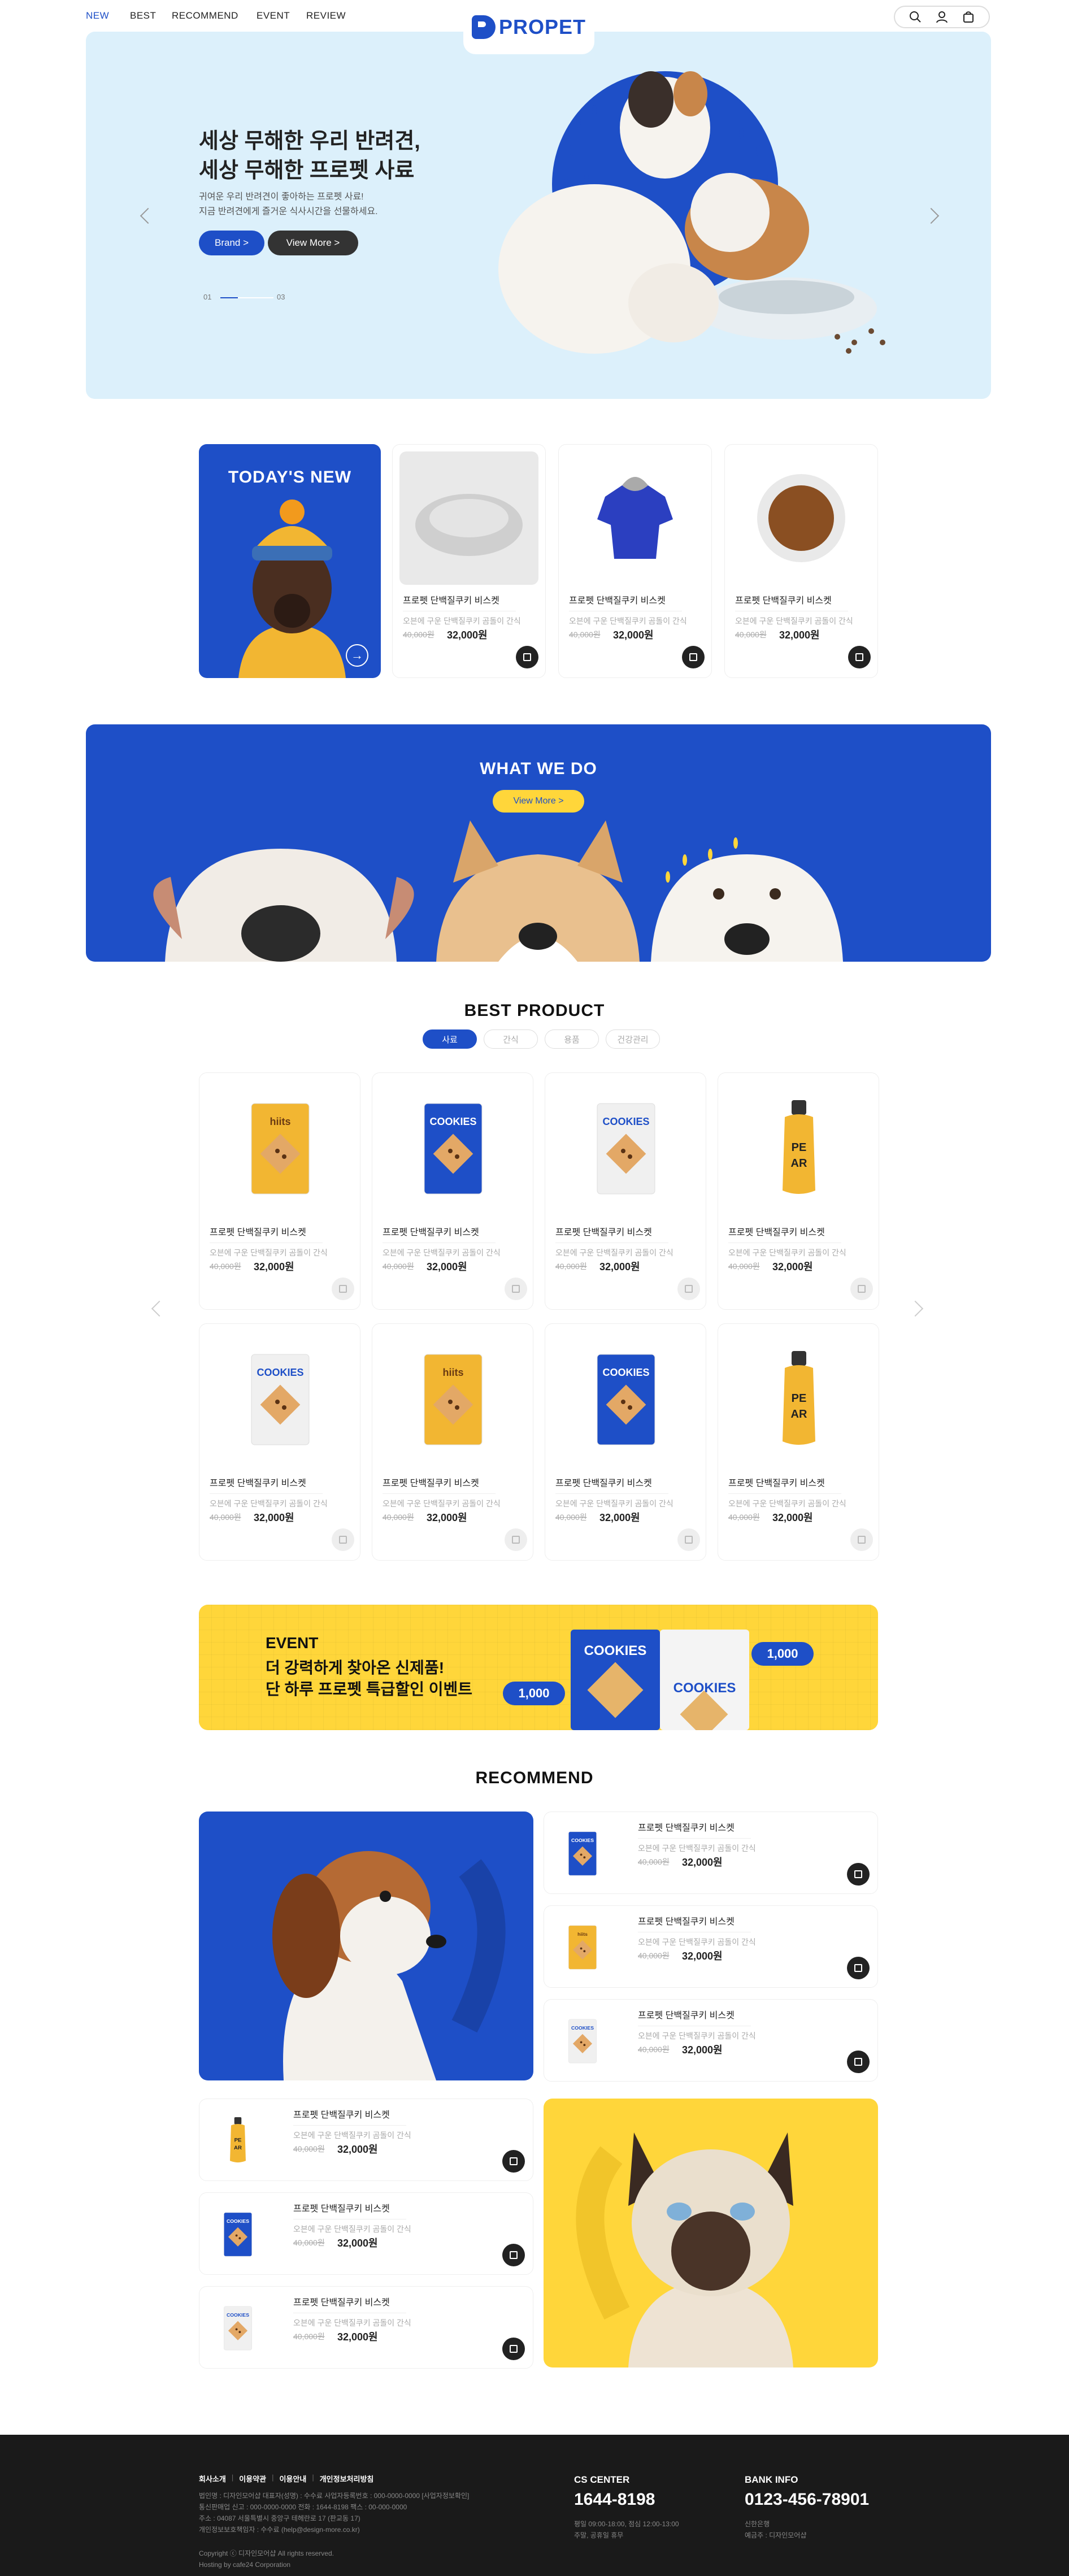 Image resolution: width=1069 pixels, height=2576 pixels. Describe the element at coordinates (215, 2478) in the screenshot. I see `footer-link-company: 회사소개` at that location.